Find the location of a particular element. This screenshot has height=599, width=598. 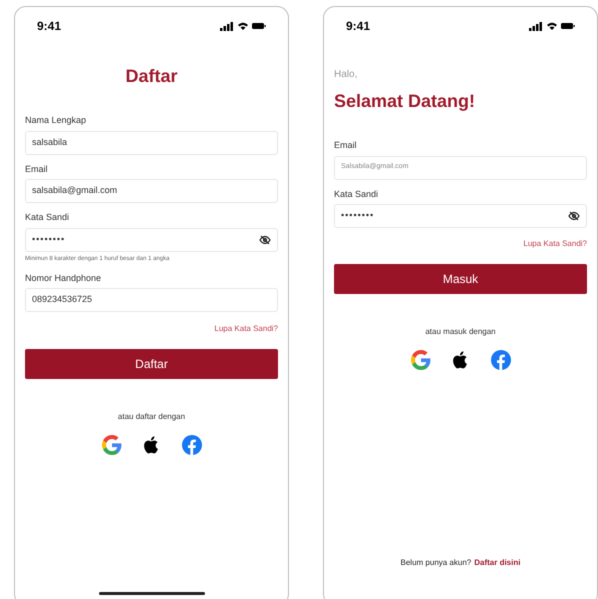

field-value: salsabila@gmail.com is located at coordinates (75, 191).